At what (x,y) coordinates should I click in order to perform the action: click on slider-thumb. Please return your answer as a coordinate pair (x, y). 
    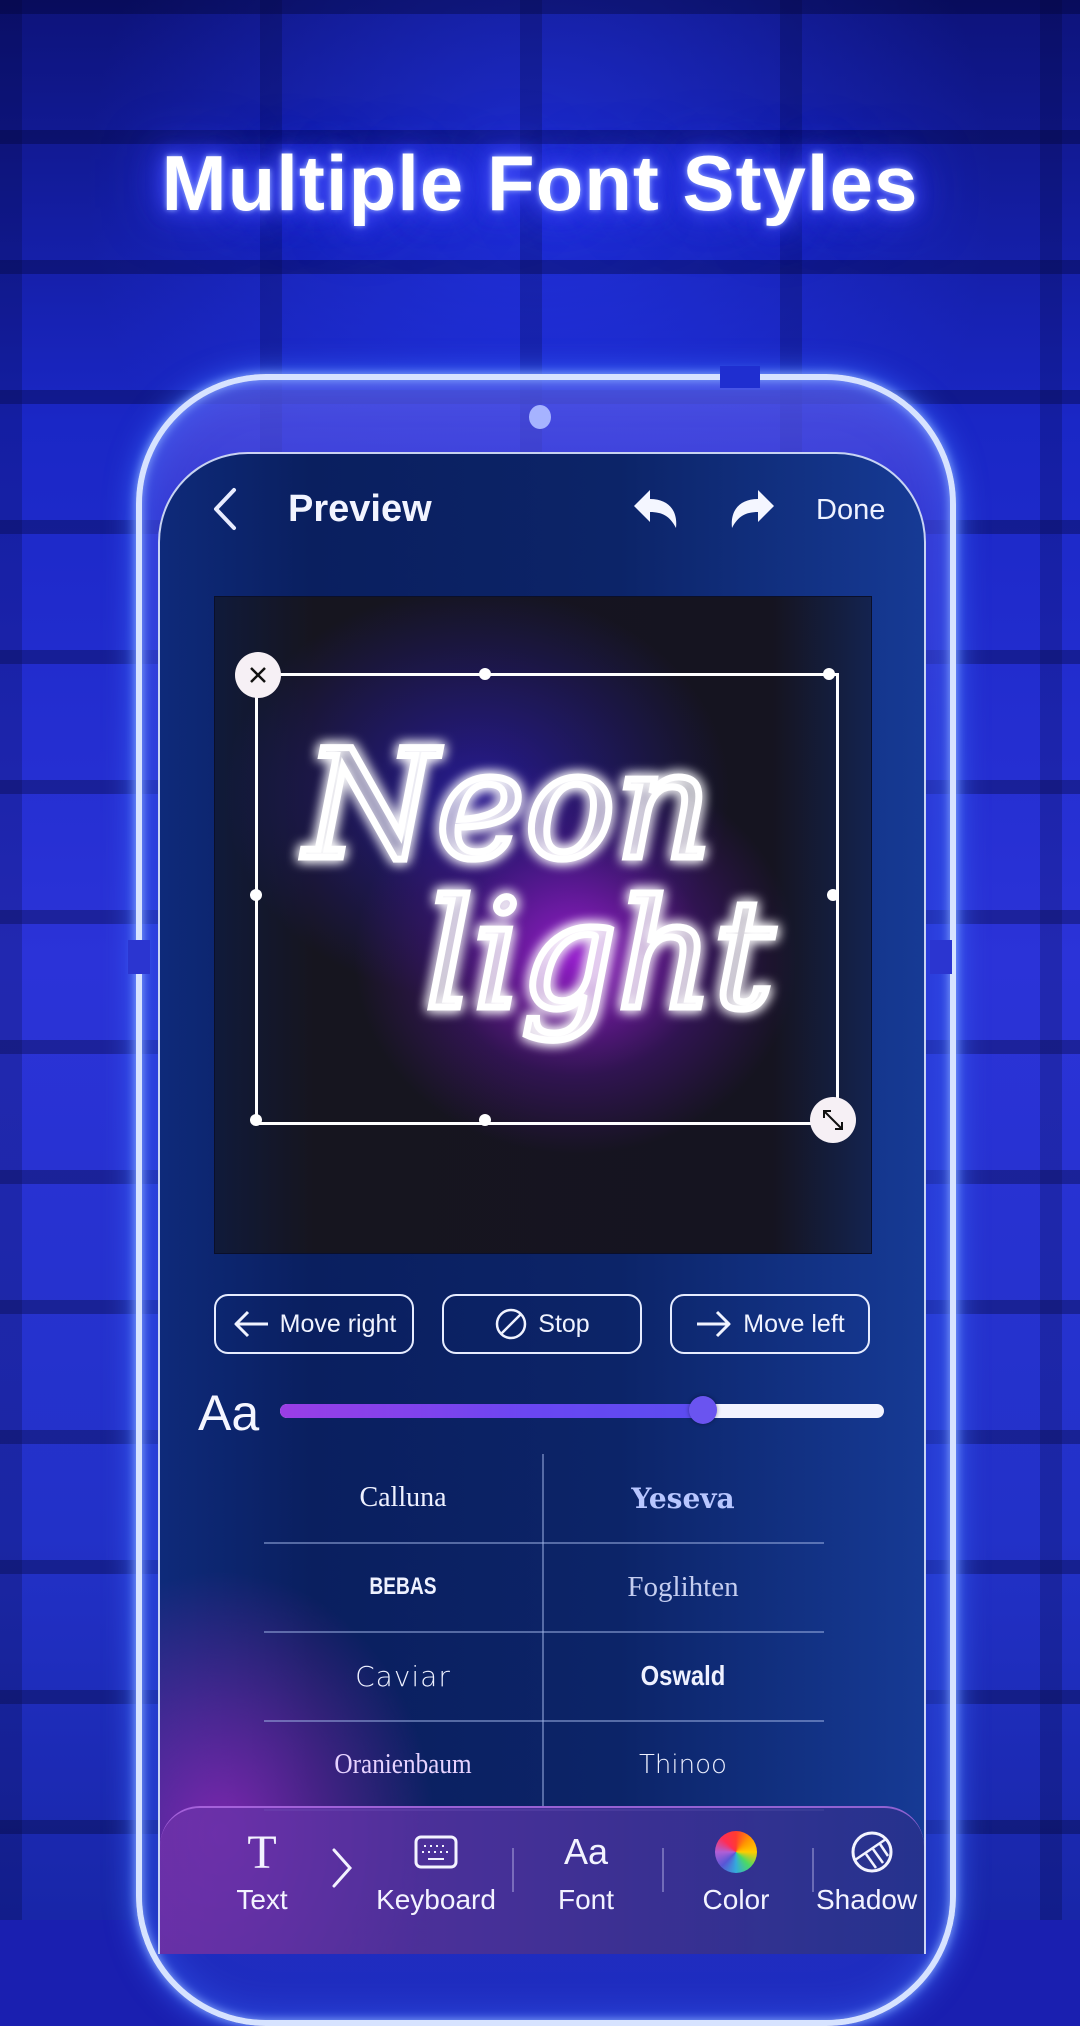
    Looking at the image, I should click on (702, 1410).